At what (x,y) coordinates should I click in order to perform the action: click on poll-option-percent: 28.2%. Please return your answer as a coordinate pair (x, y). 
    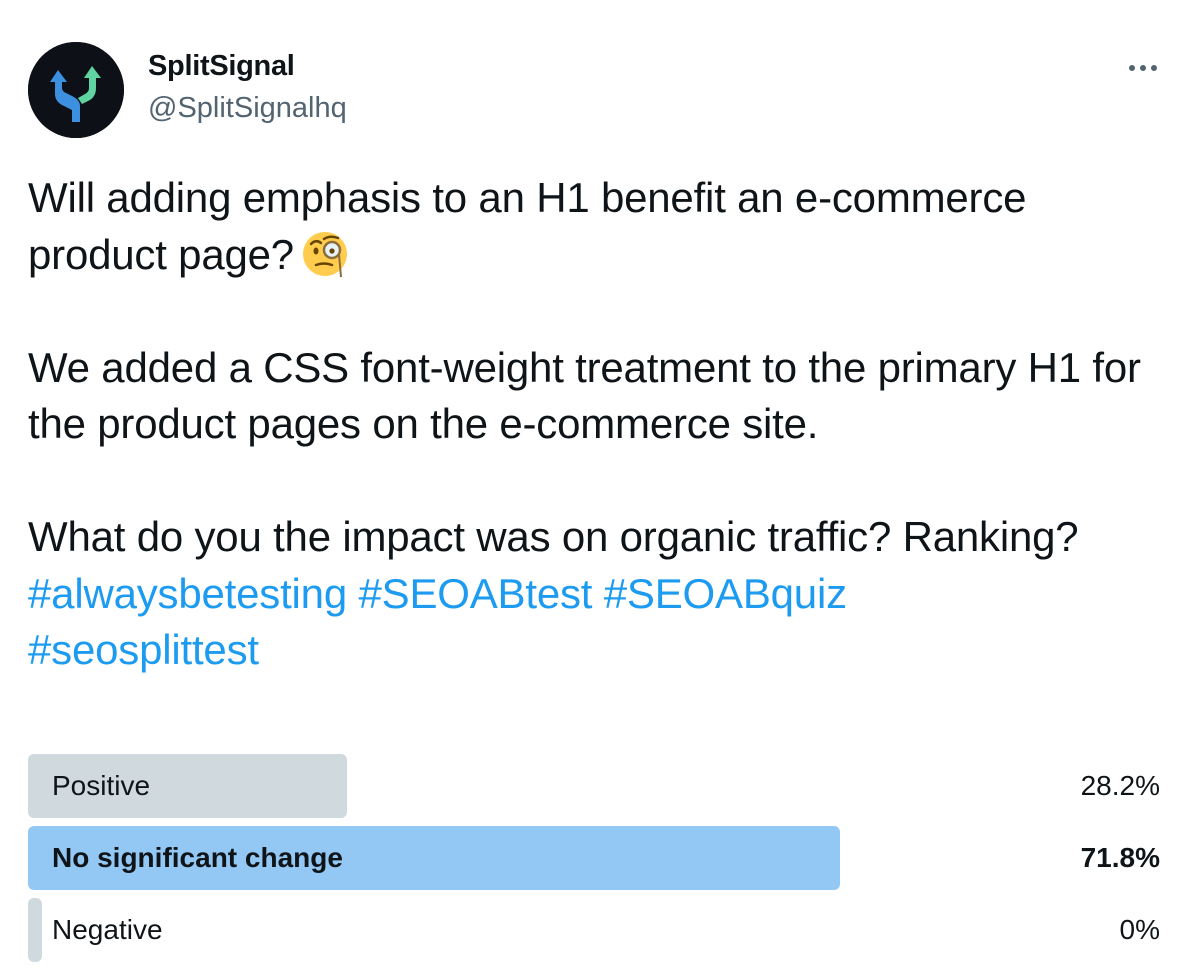
    Looking at the image, I should click on (1120, 785).